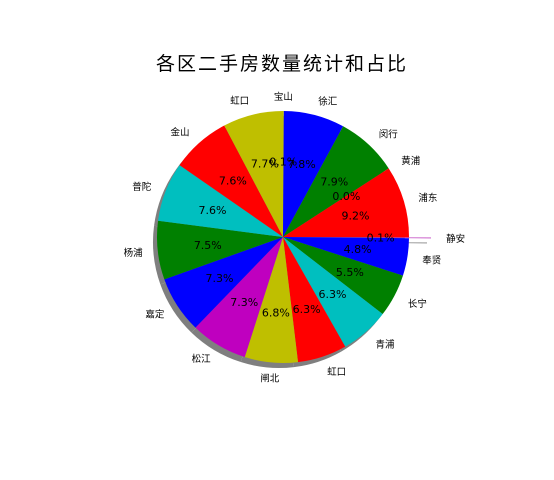  I want to click on pie-percent-label: 5.5%, so click(350, 272).